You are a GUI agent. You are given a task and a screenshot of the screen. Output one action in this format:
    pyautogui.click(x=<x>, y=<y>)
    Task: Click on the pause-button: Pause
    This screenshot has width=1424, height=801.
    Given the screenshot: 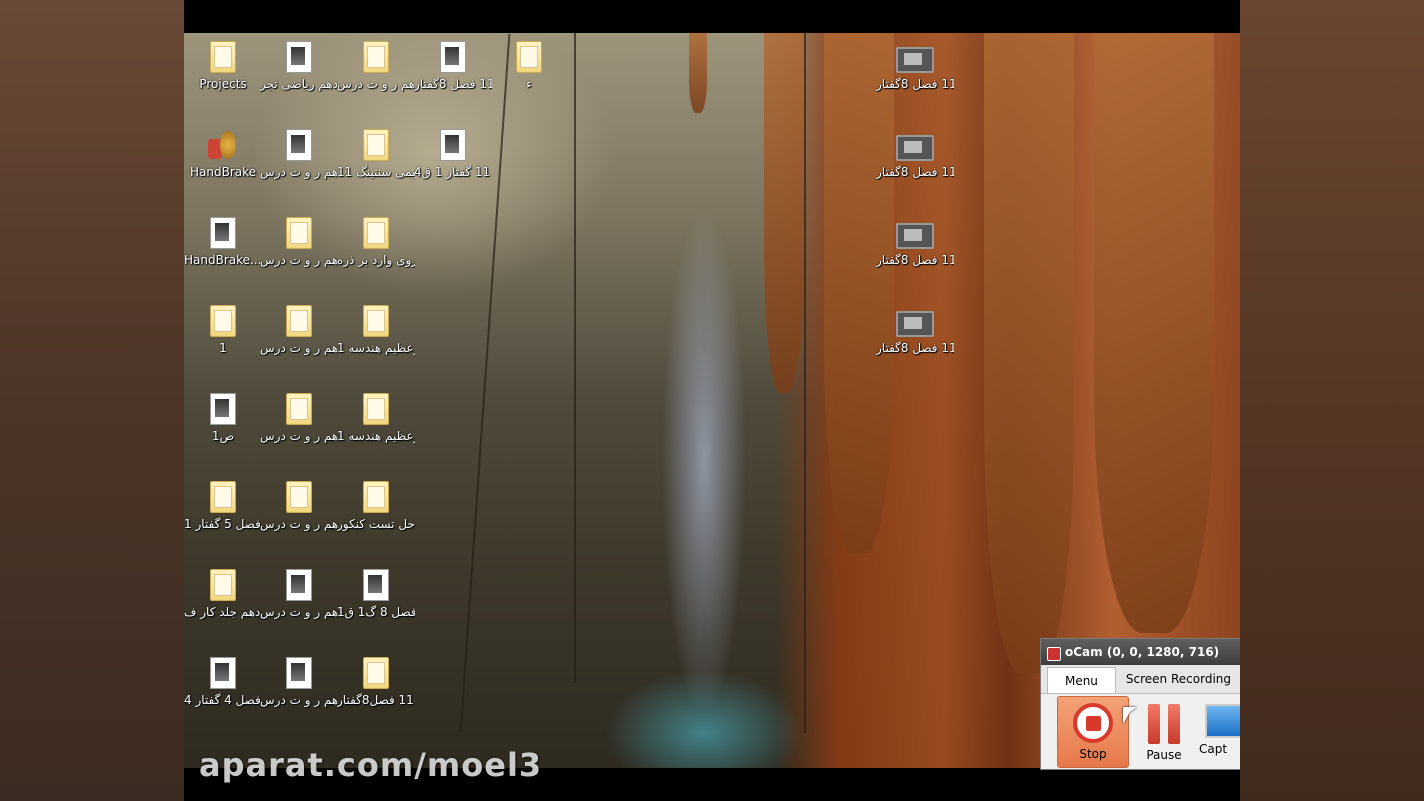 What is the action you would take?
    pyautogui.click(x=1164, y=731)
    